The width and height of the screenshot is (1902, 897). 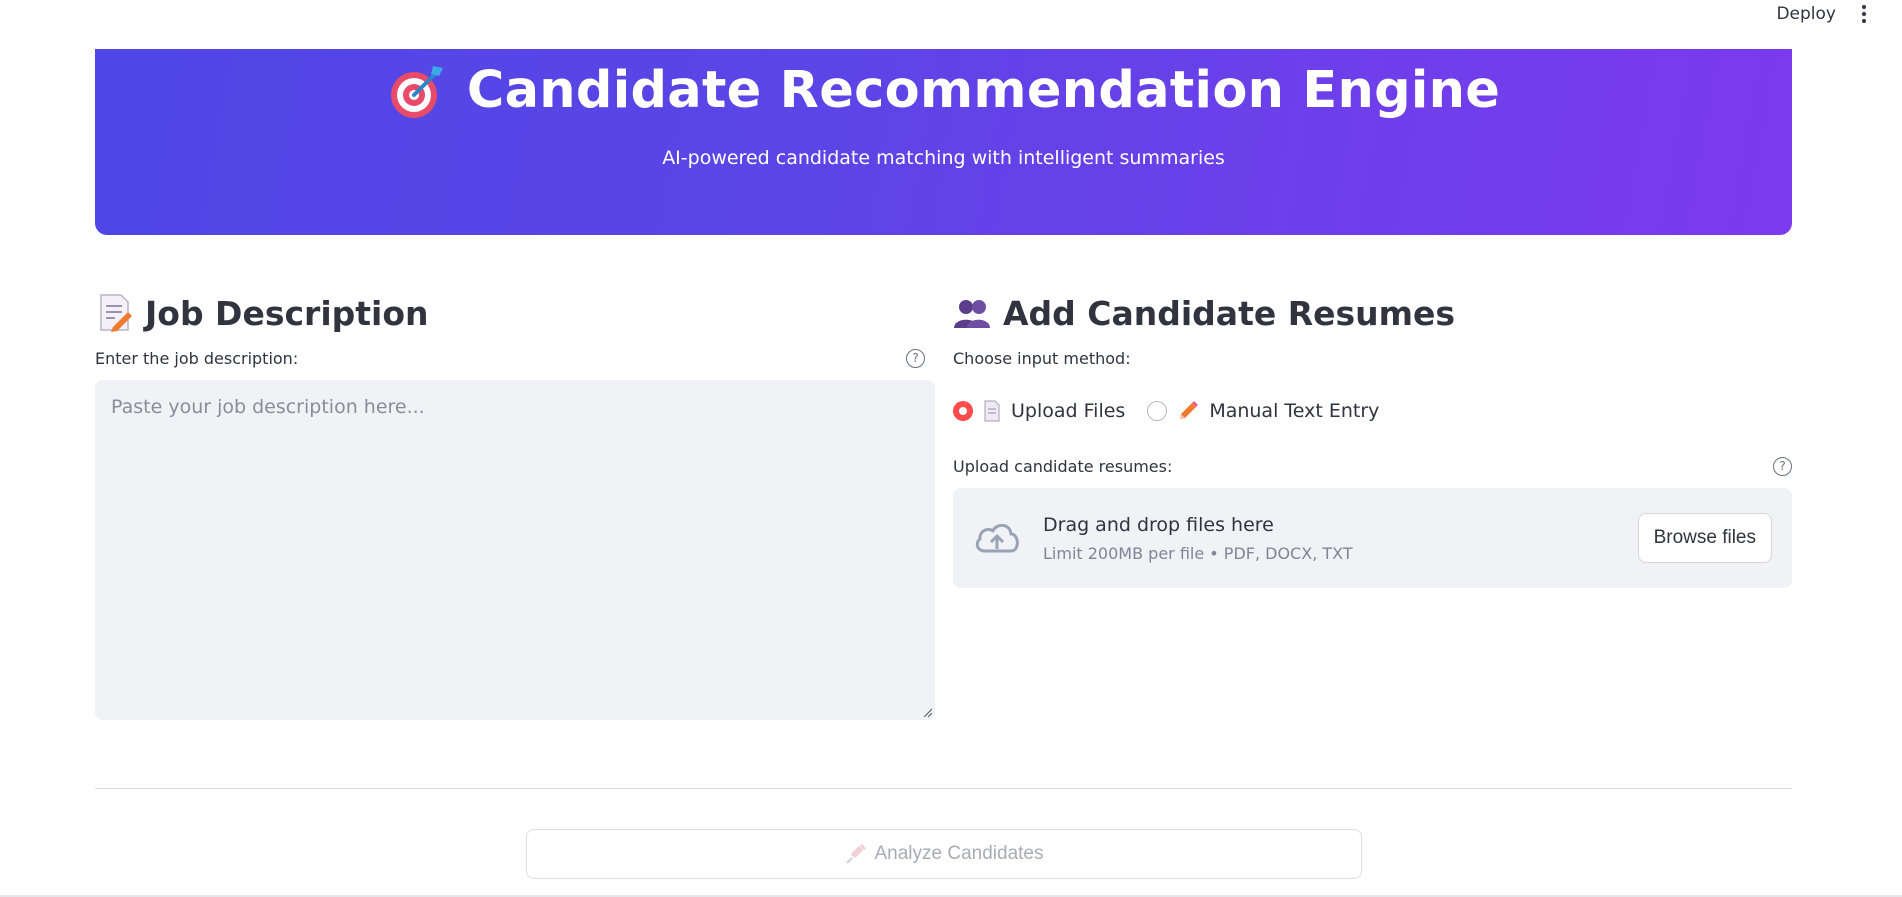 I want to click on job-description-heading: Job Description, so click(x=515, y=313).